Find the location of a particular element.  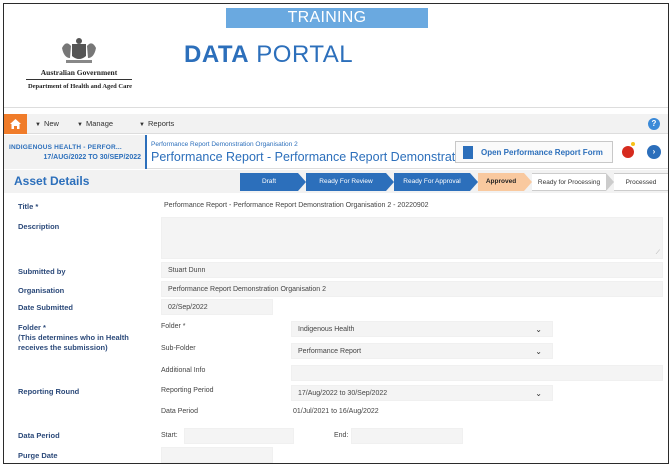

folder-label: Folder * is located at coordinates (32, 327).